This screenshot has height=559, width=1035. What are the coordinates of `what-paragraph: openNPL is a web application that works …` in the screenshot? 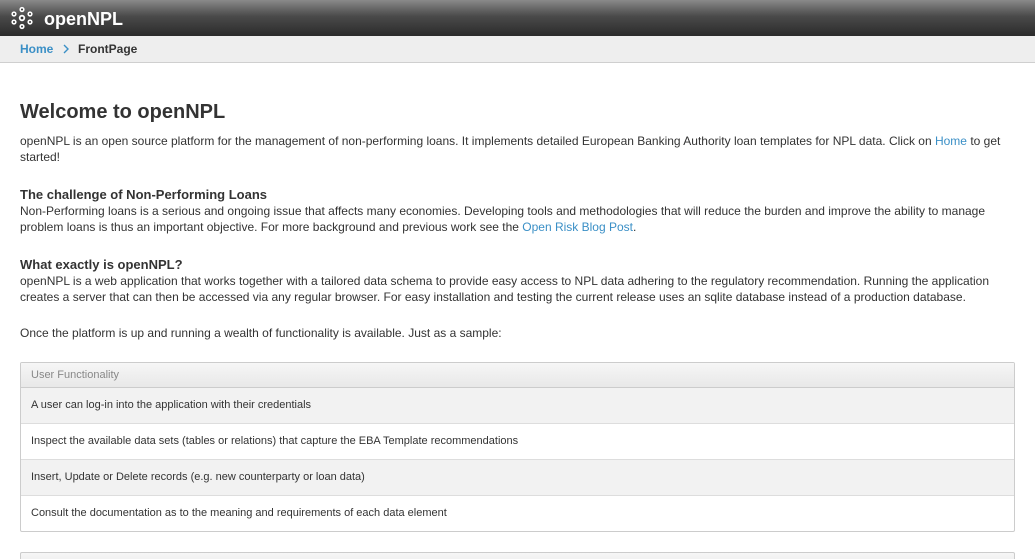 It's located at (505, 289).